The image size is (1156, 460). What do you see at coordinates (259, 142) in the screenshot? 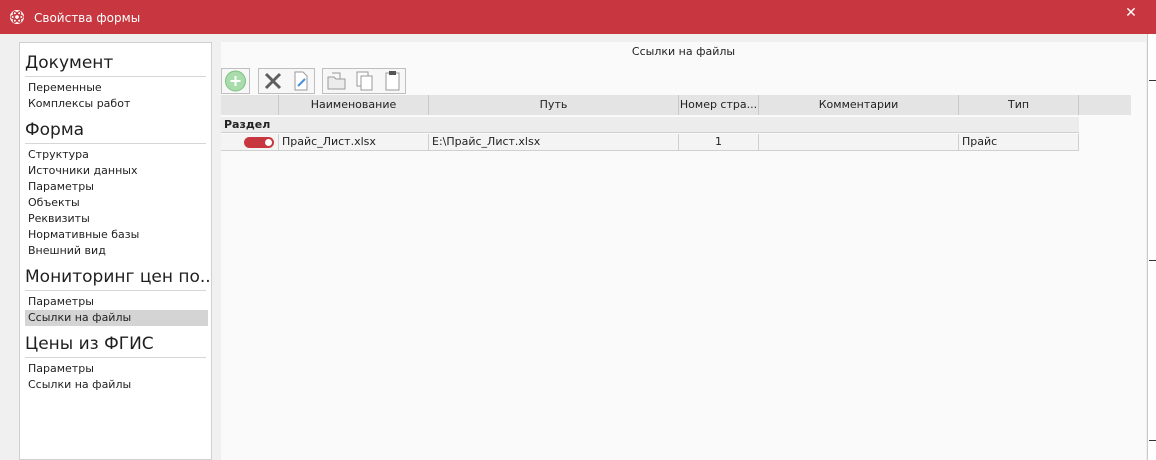
I see `enabled-toggle` at bounding box center [259, 142].